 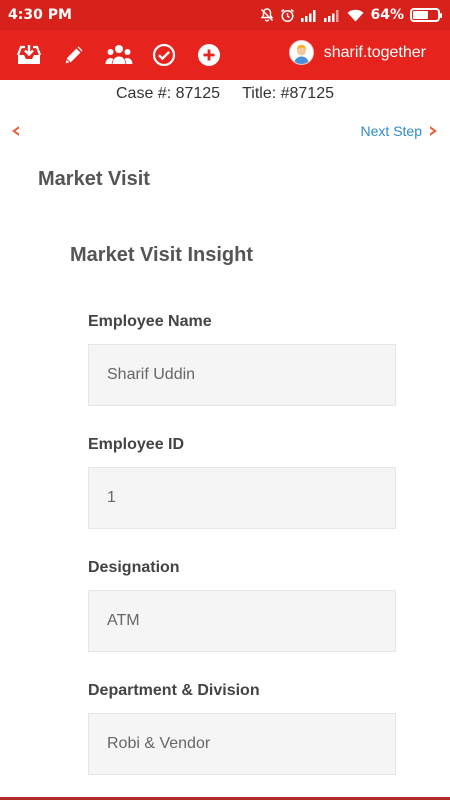 What do you see at coordinates (301, 52) in the screenshot?
I see `avatar` at bounding box center [301, 52].